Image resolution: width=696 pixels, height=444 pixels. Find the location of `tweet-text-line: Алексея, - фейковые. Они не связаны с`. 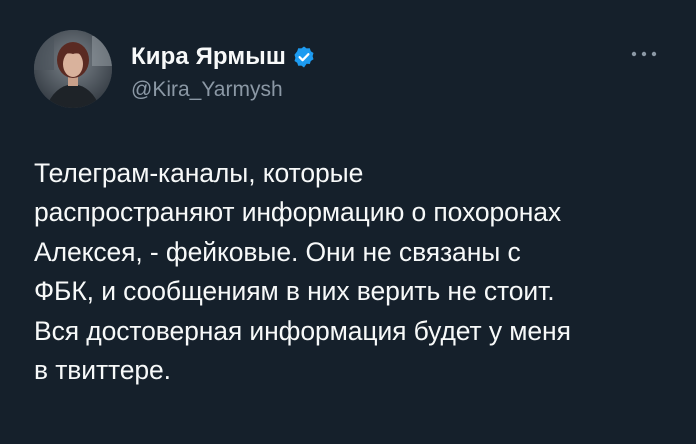

tweet-text-line: Алексея, - фейковые. Они не связаны с is located at coordinates (277, 251).